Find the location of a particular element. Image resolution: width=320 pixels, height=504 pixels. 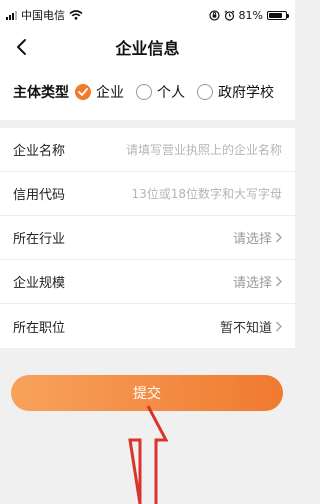

position-select: 暂不知道 is located at coordinates (251, 326).